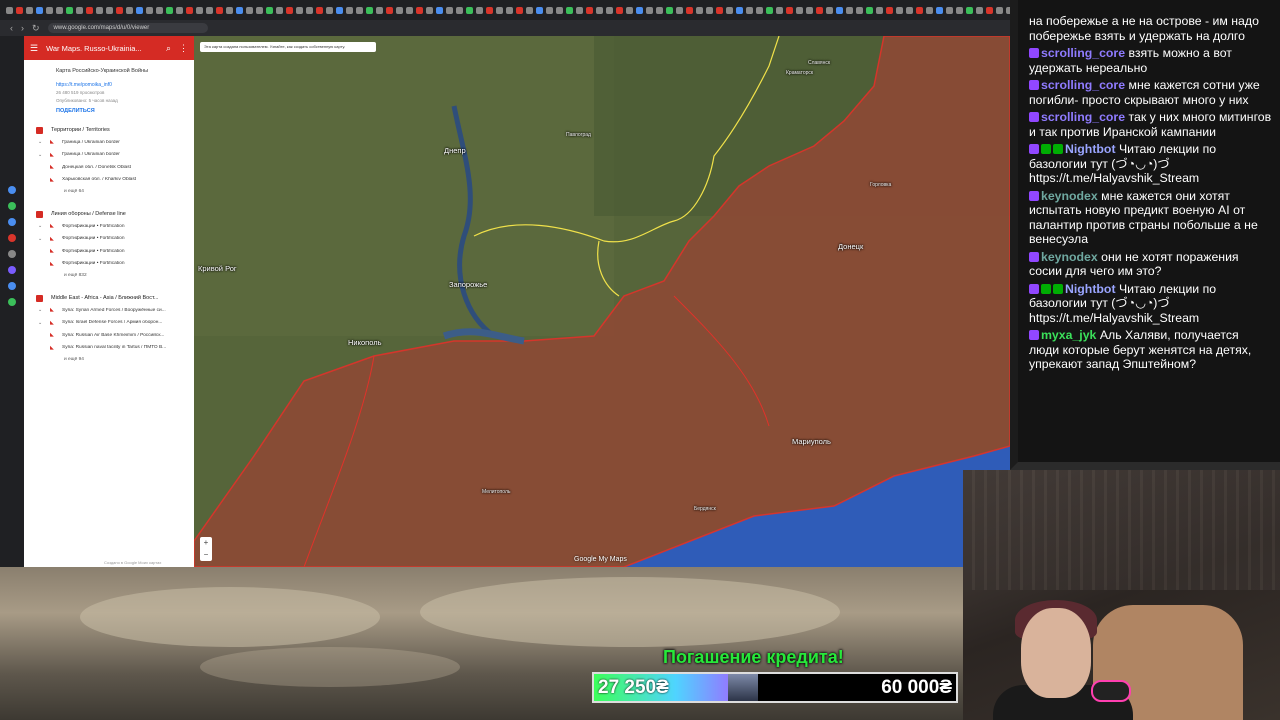 The width and height of the screenshot is (1280, 720). Describe the element at coordinates (109, 130) in the screenshot. I see `layer-header: Территории / Territories` at that location.